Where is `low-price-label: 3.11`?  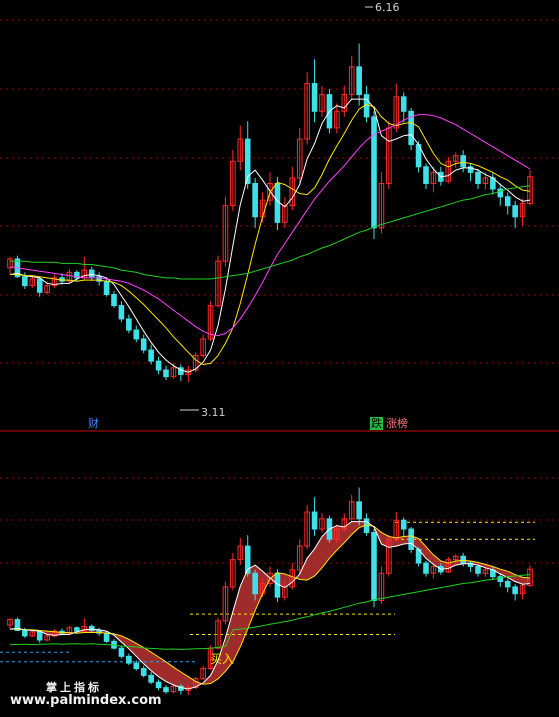
low-price-label: 3.11 is located at coordinates (213, 412).